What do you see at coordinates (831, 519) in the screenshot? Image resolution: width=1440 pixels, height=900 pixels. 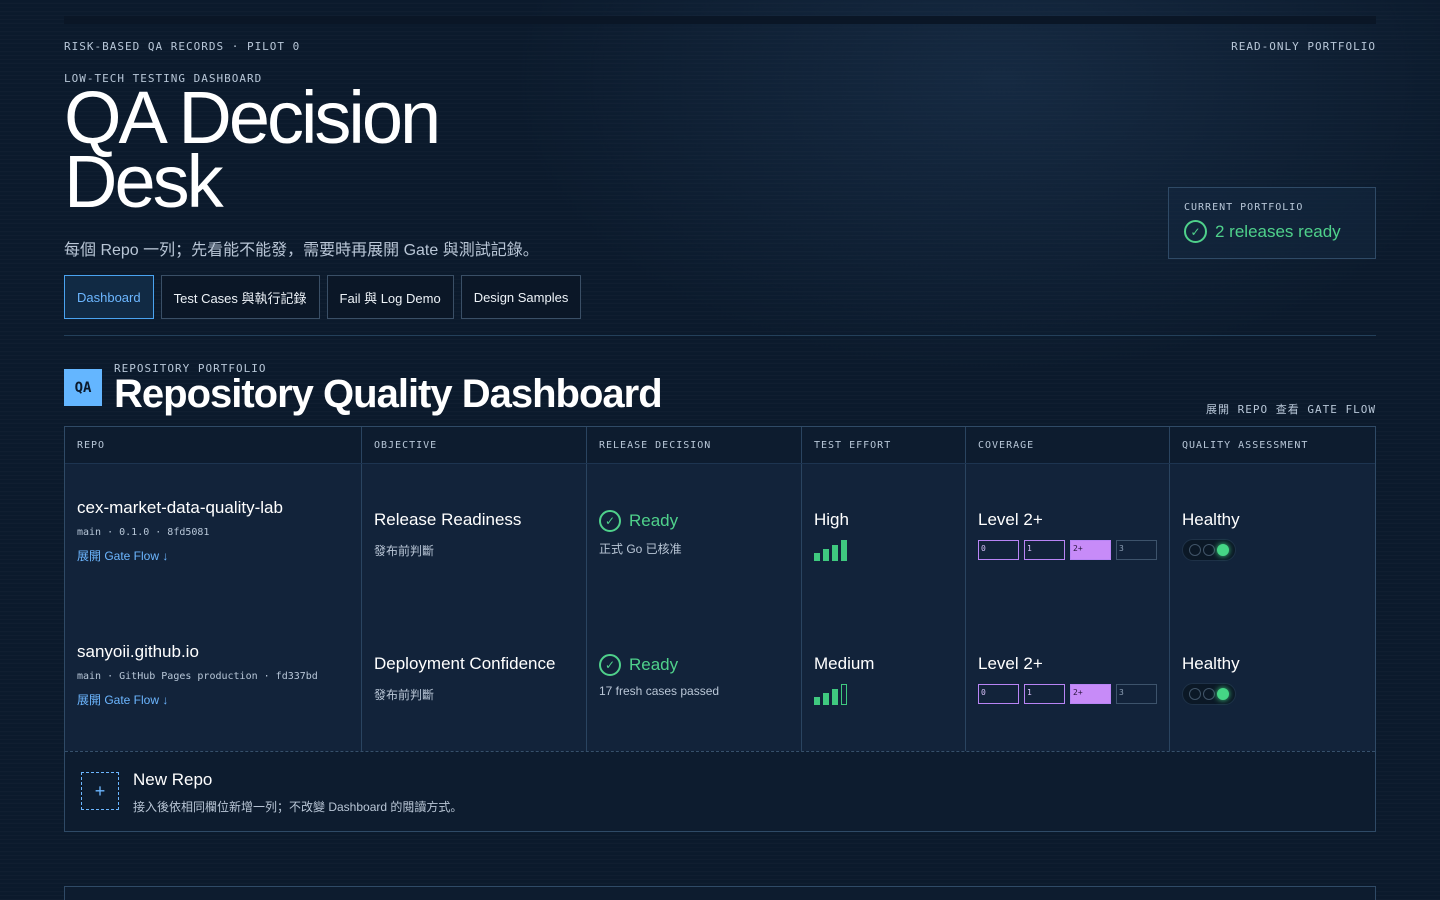 I see `effort-label: High` at bounding box center [831, 519].